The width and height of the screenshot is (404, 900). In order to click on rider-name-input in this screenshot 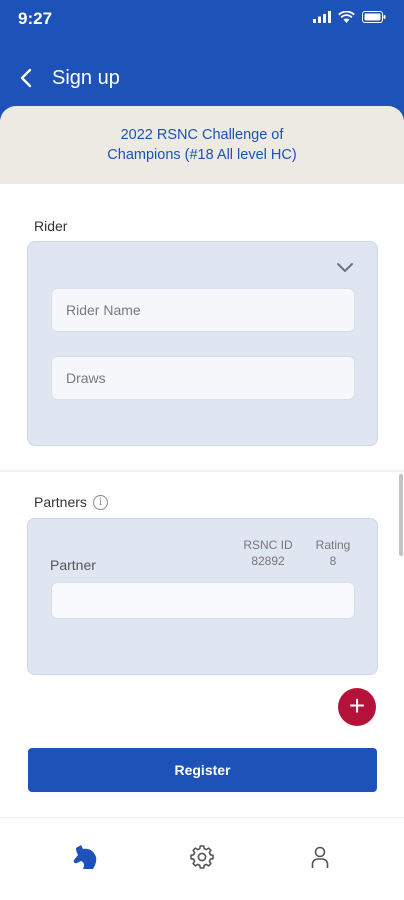, I will do `click(203, 310)`.